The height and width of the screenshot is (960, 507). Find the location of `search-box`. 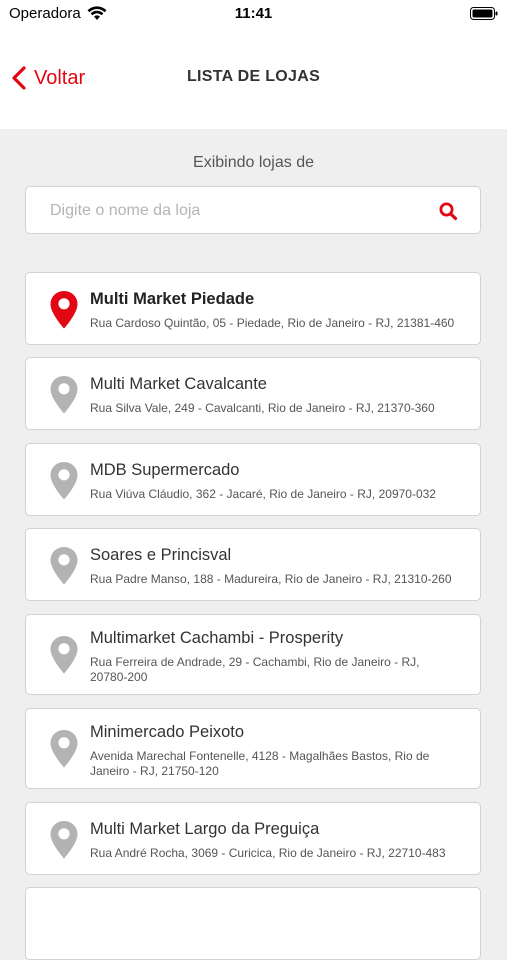

search-box is located at coordinates (253, 210).